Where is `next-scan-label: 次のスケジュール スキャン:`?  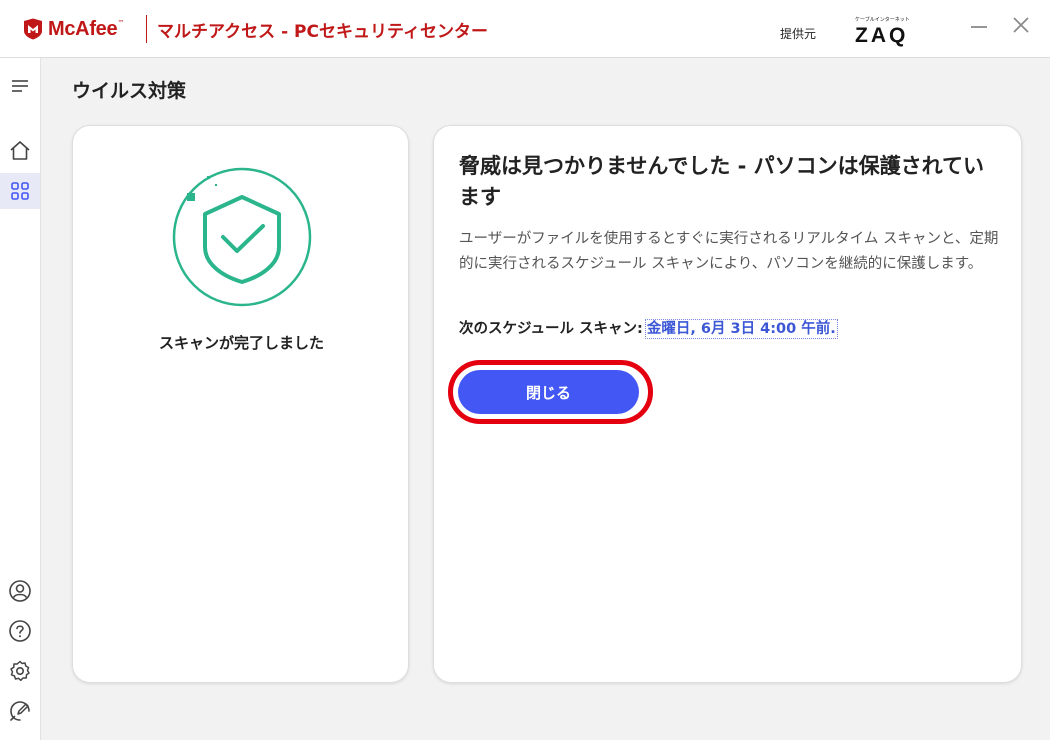
next-scan-label: 次のスケジュール スキャン: is located at coordinates (551, 329).